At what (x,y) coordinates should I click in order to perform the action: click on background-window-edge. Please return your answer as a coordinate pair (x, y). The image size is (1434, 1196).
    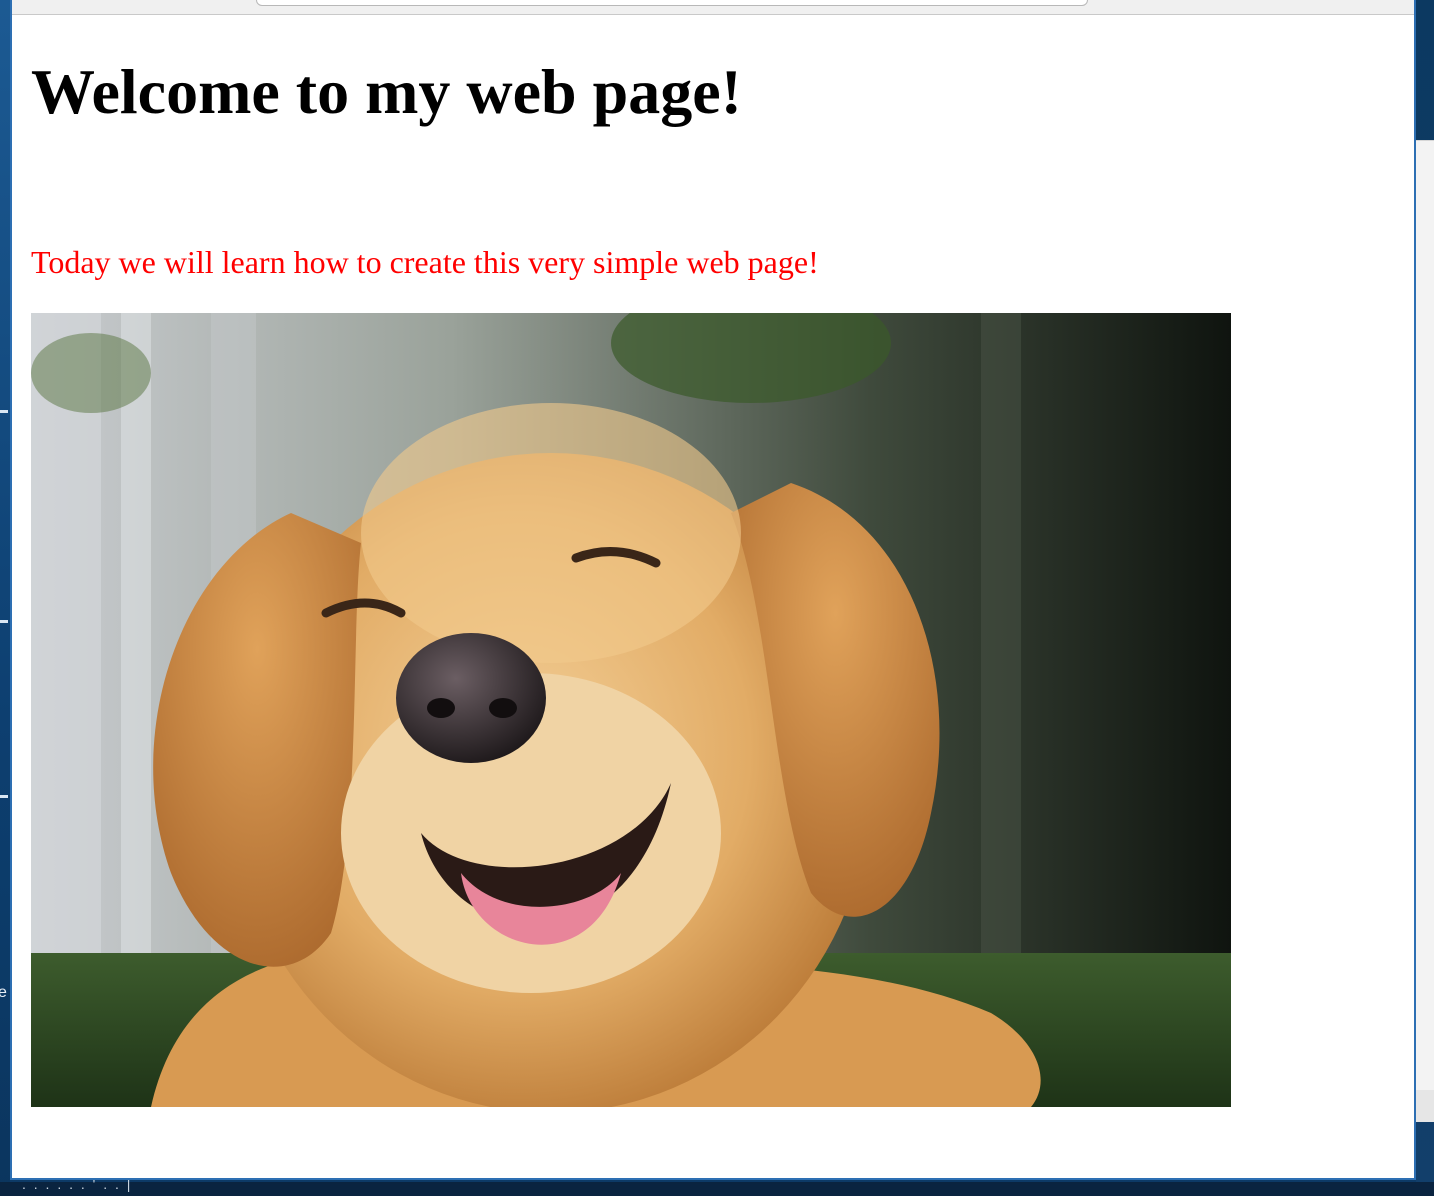
    Looking at the image, I should click on (1425, 615).